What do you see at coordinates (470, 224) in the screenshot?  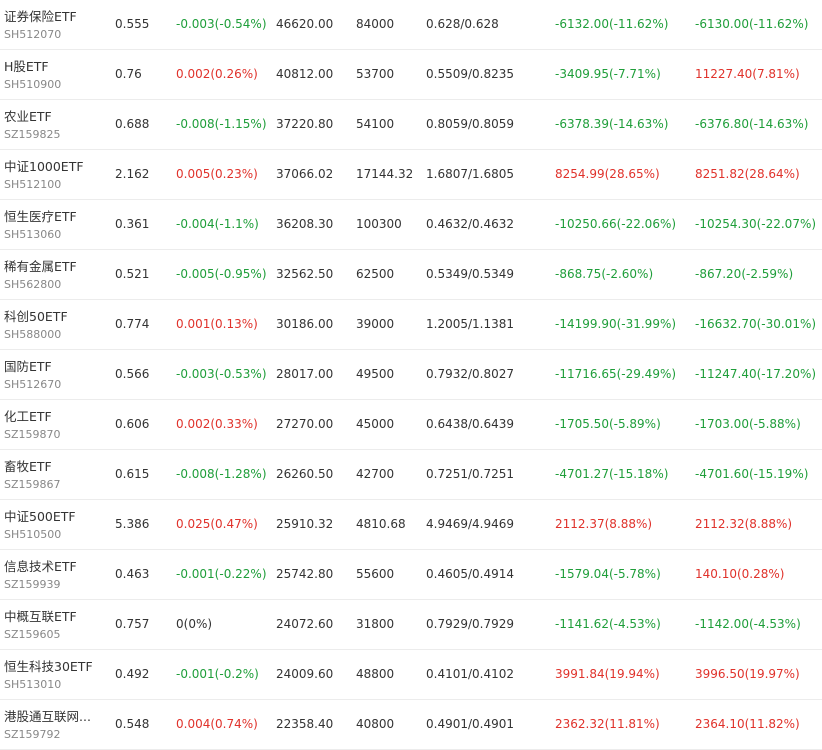 I see `cost-value: 0.4632/0.4632` at bounding box center [470, 224].